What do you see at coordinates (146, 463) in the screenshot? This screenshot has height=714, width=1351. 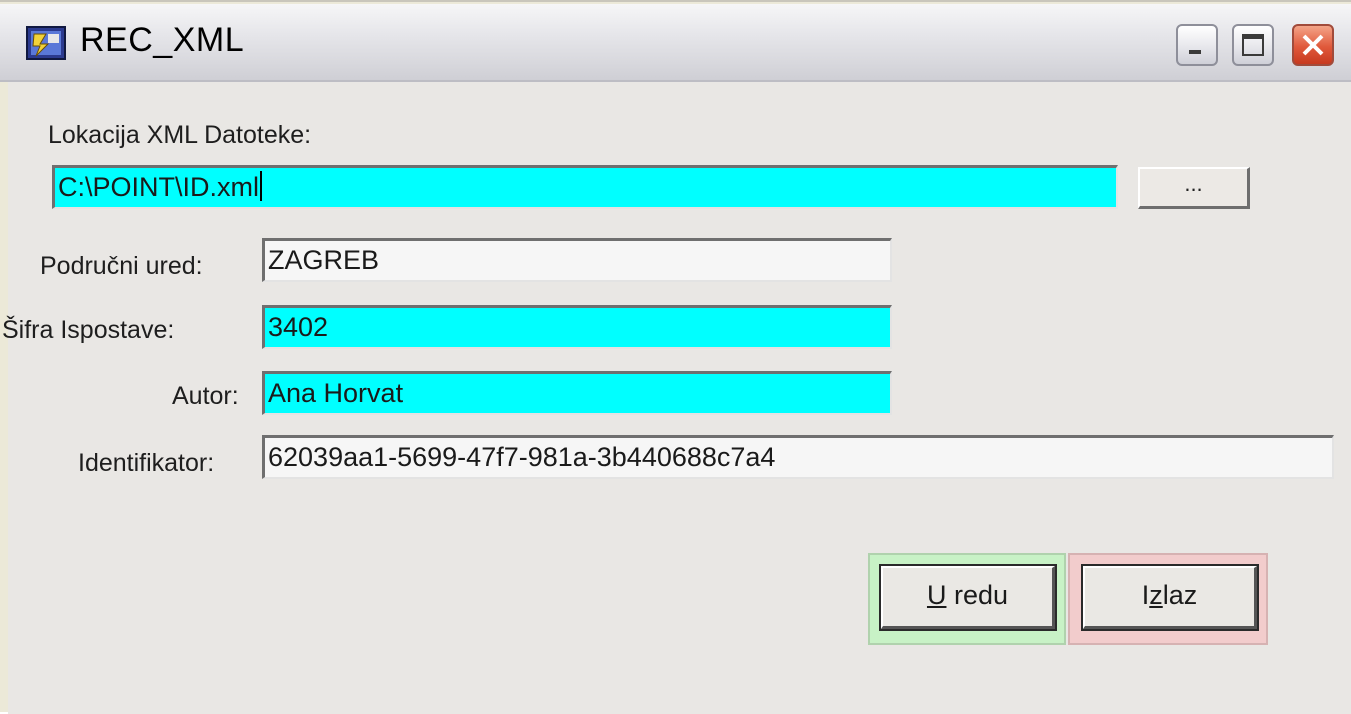 I see `identifier-label: Identifikator:` at bounding box center [146, 463].